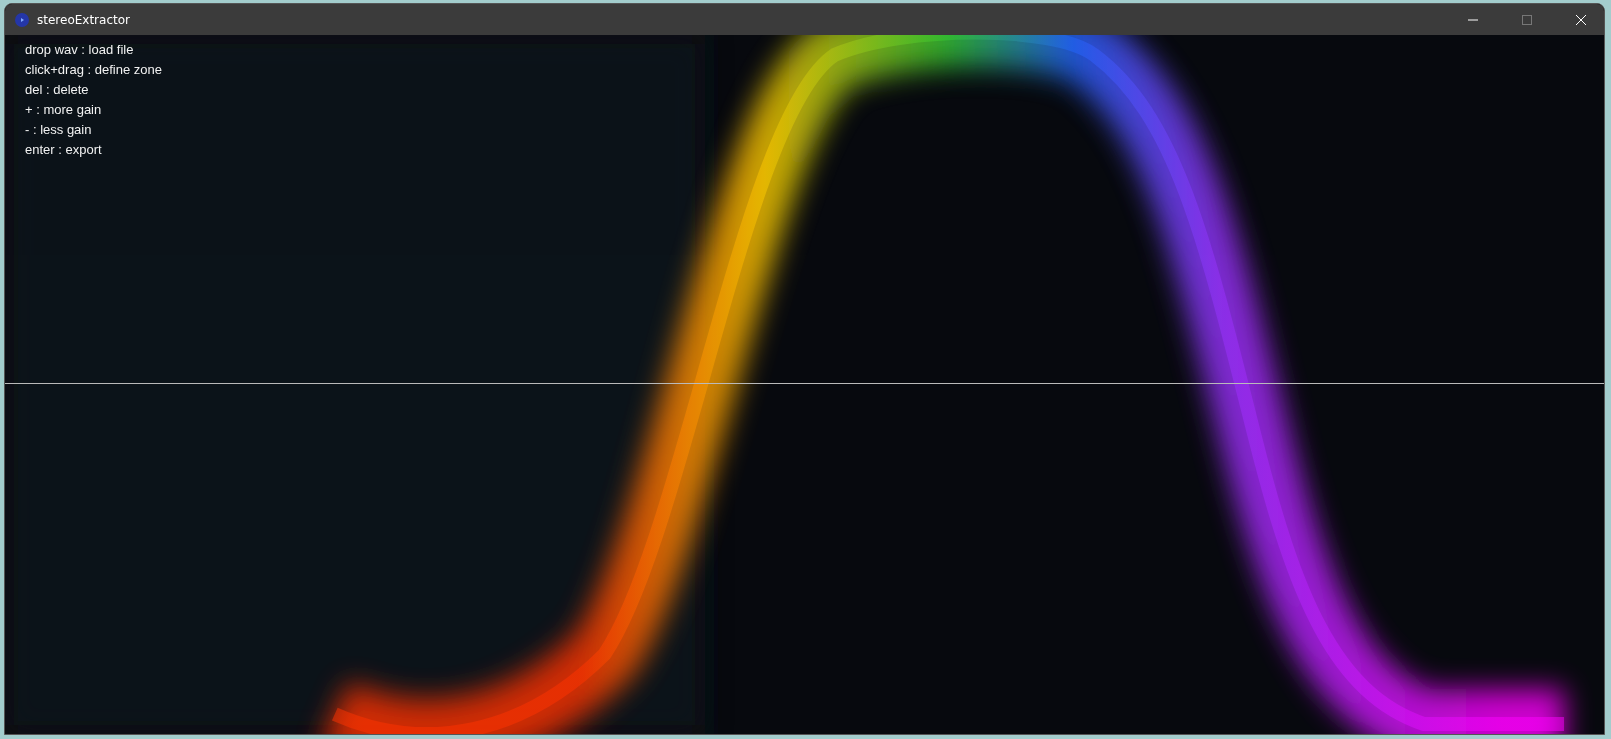 This screenshot has height=739, width=1611. Describe the element at coordinates (64, 150) in the screenshot. I see `help-text: enter : export` at that location.